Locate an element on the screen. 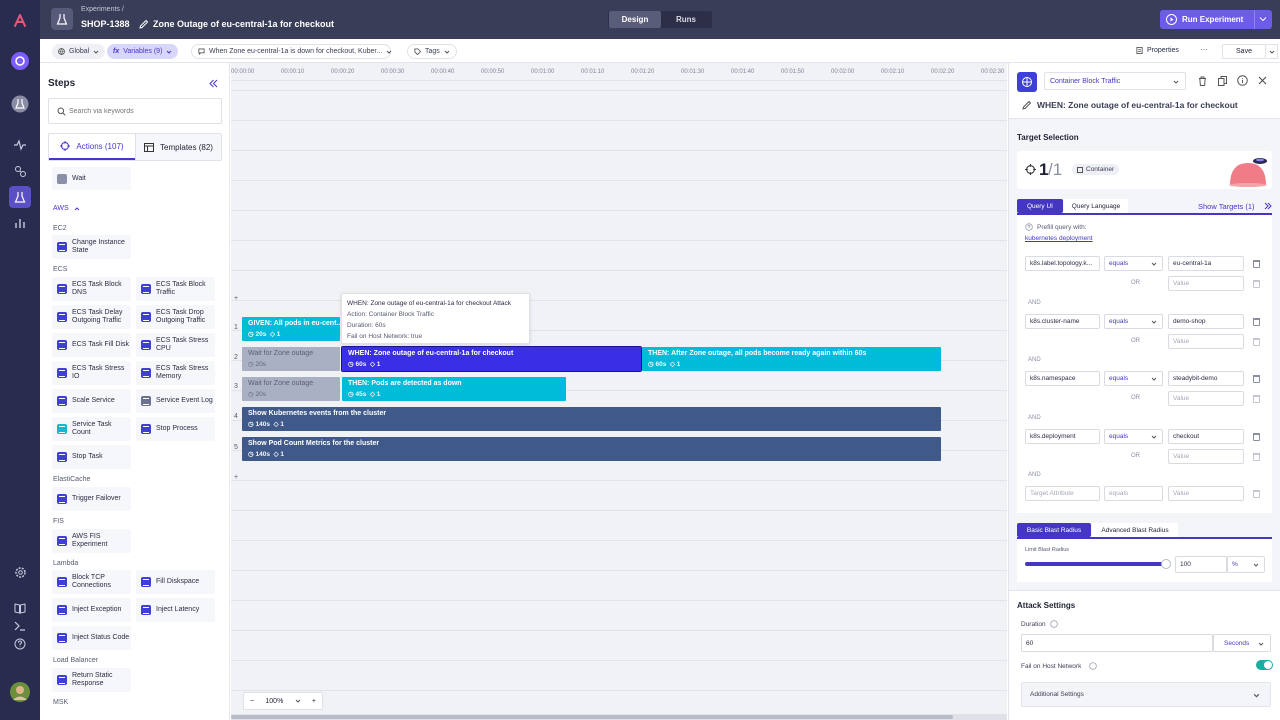 The width and height of the screenshot is (1280, 720). activity-icon is located at coordinates (20, 145).